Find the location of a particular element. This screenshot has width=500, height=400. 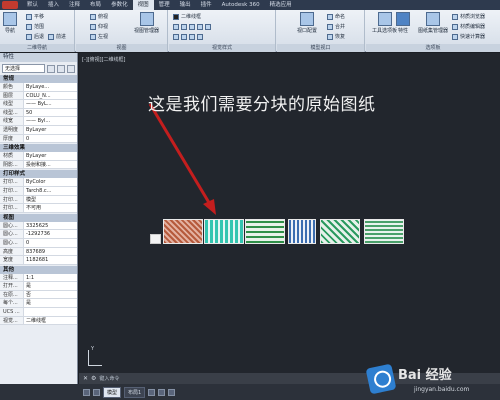

property-value: 1:1 is located at coordinates (50, 278).